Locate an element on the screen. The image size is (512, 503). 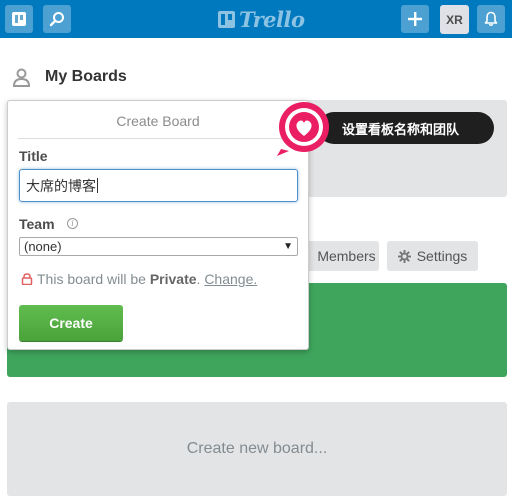
heart-badge-icon is located at coordinates (303, 129).